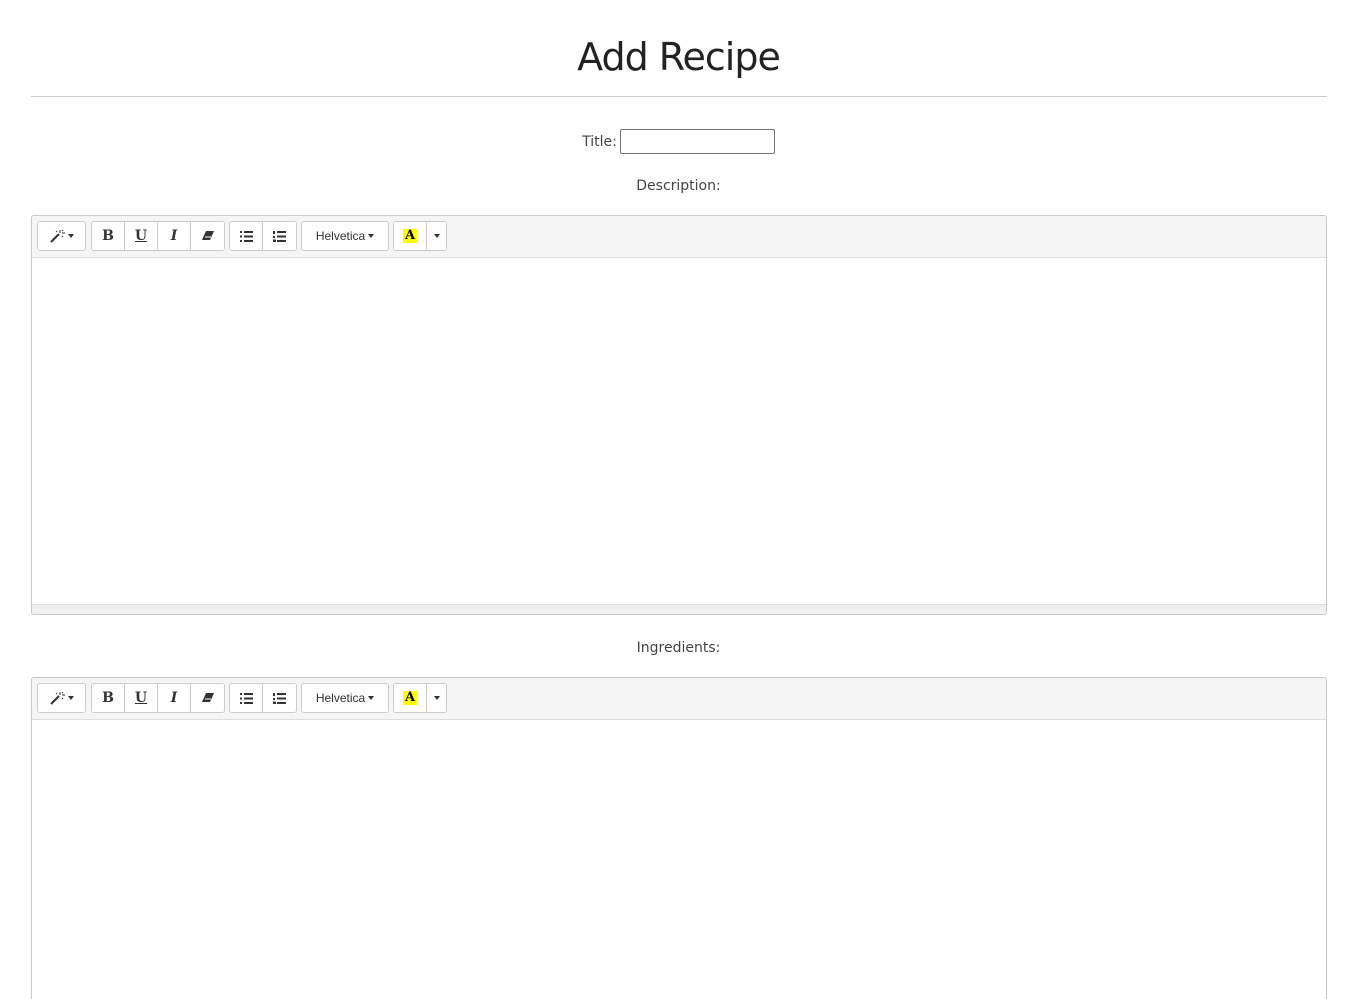  I want to click on title-field-row: Title:, so click(678, 141).